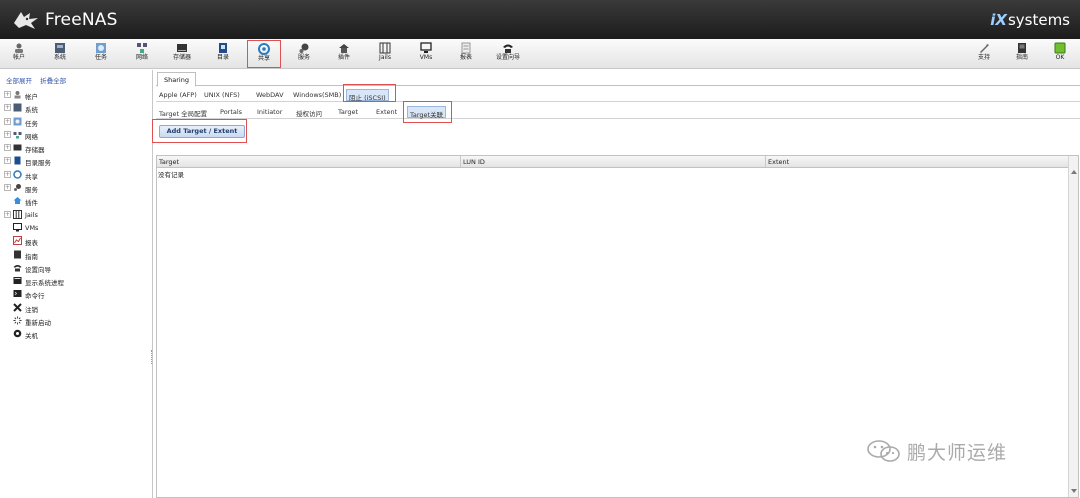 This screenshot has width=1080, height=498. What do you see at coordinates (31, 243) in the screenshot?
I see `tree-item-label: 报表` at bounding box center [31, 243].